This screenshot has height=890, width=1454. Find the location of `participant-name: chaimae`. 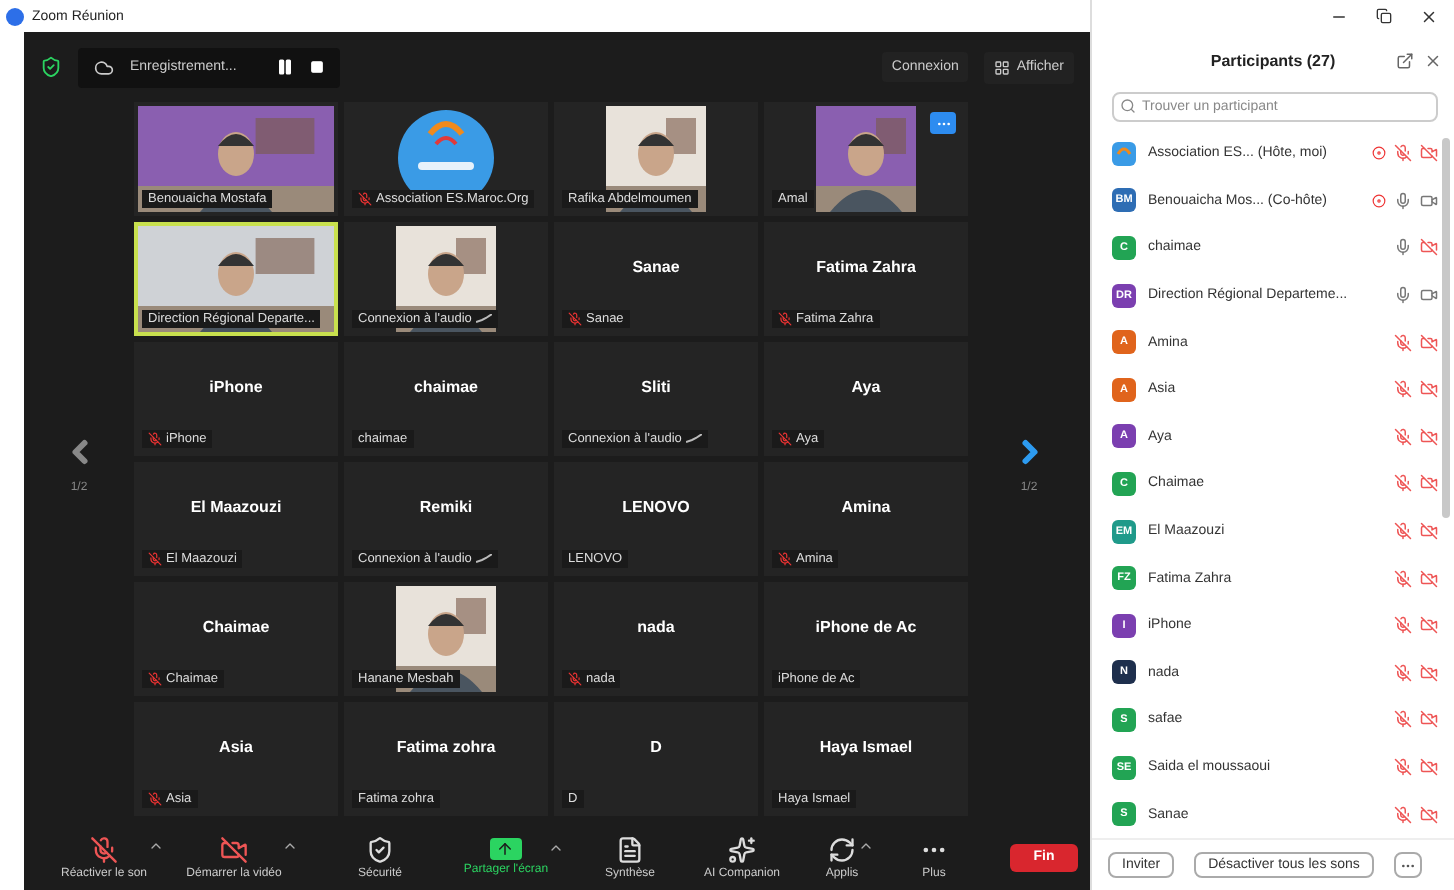

participant-name: chaimae is located at coordinates (446, 387).